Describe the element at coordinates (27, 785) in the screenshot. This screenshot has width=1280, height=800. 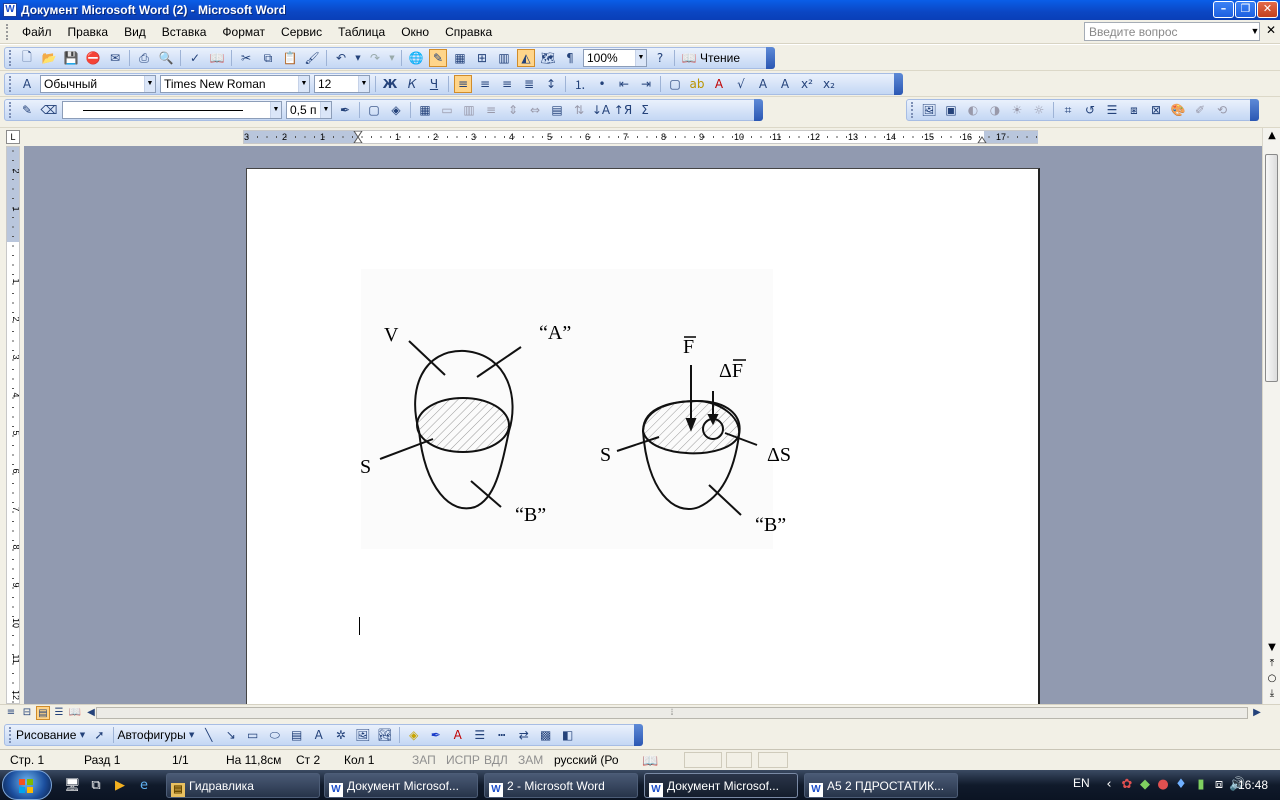
I see `start-button` at that location.